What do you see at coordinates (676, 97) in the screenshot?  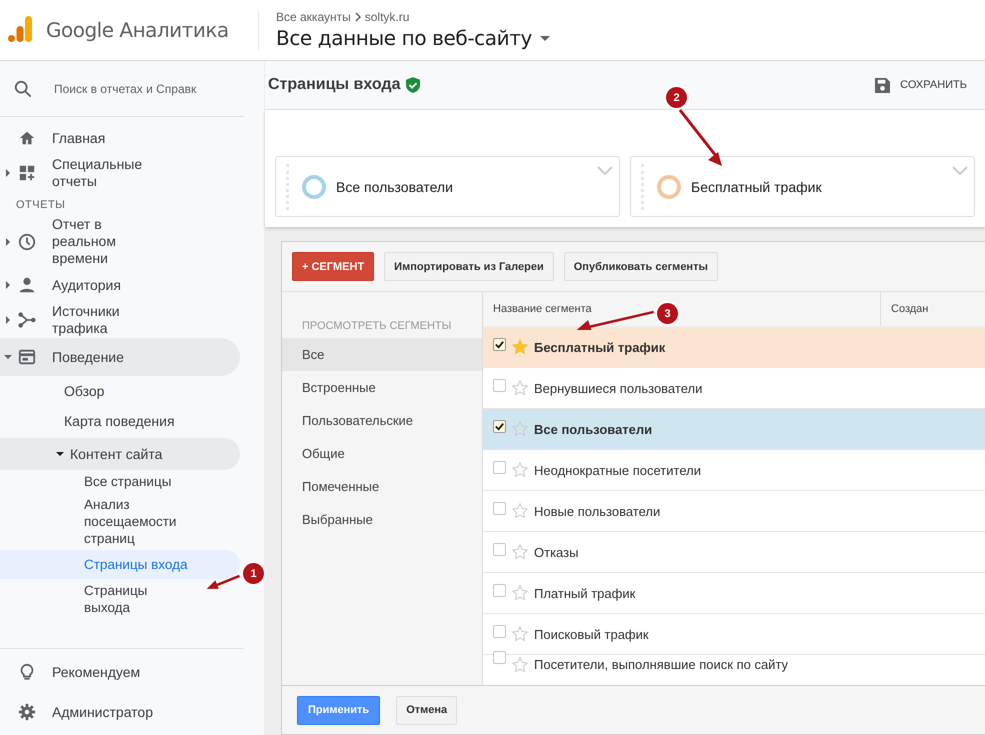 I see `callout-number: 2` at bounding box center [676, 97].